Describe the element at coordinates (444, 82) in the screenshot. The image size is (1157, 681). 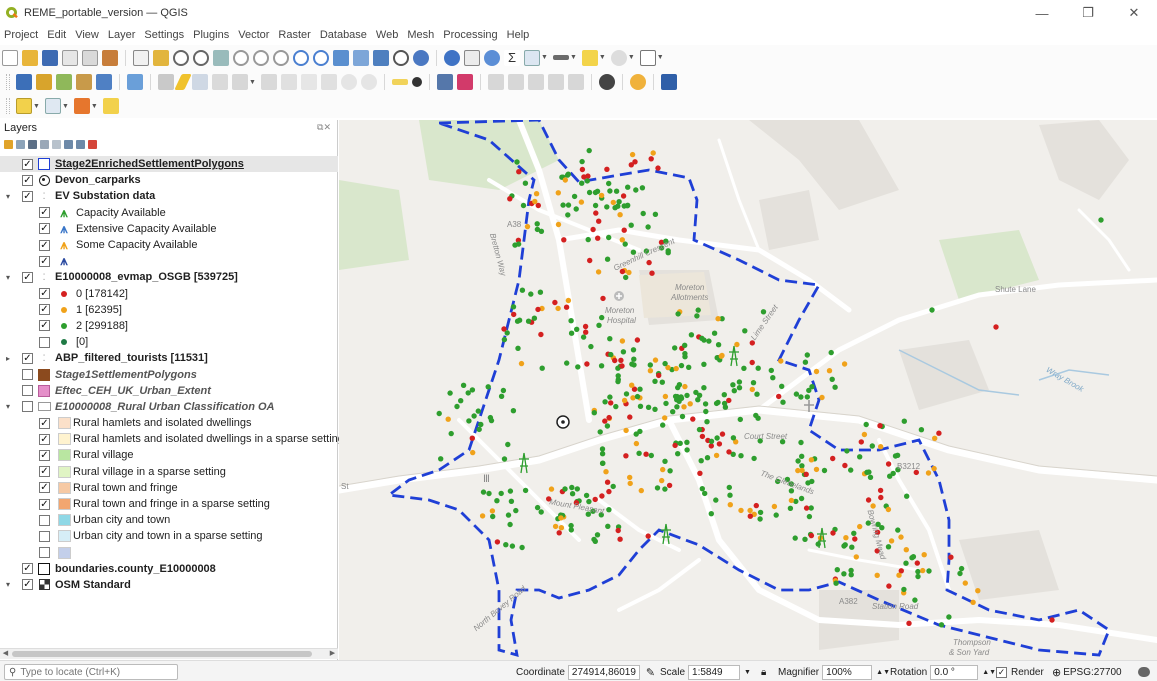
I see `pin-labels-icon` at that location.